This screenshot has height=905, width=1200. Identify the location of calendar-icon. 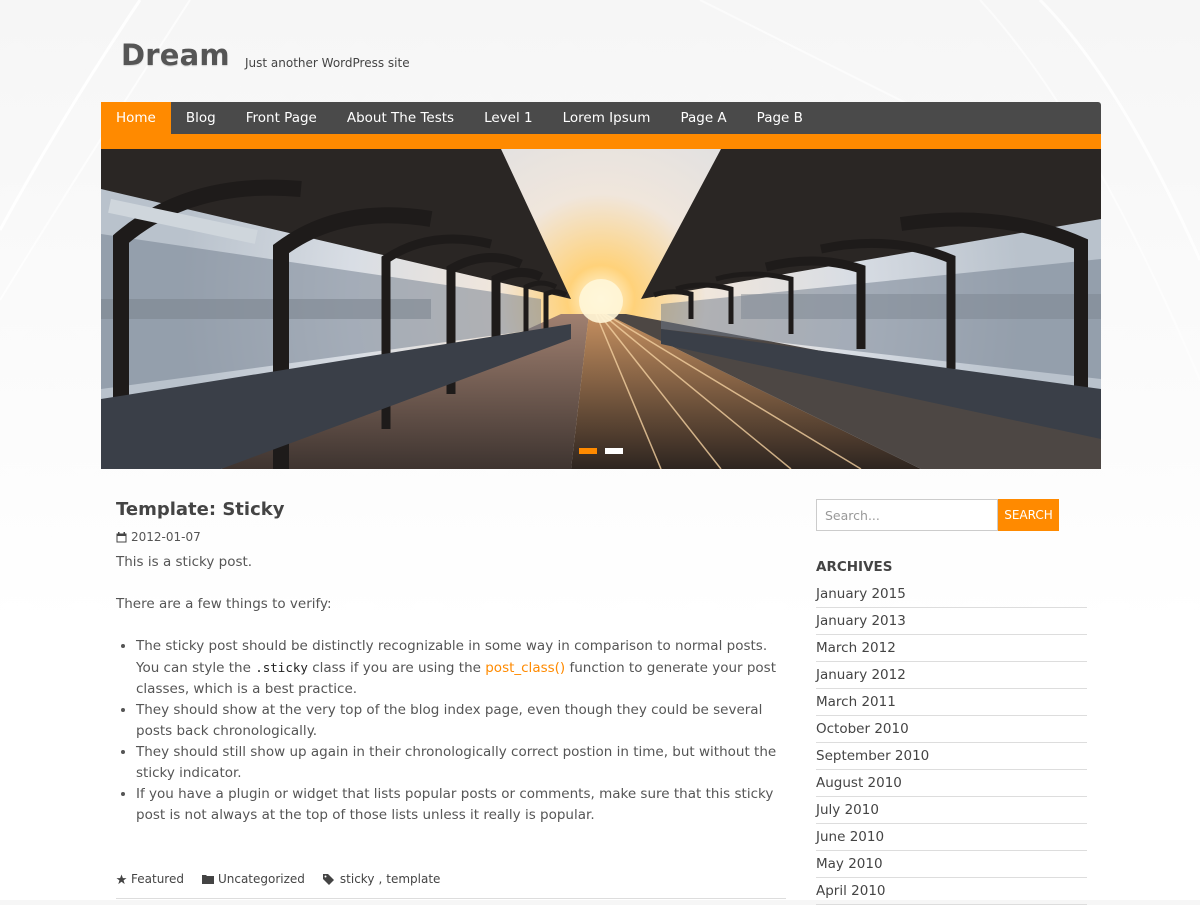
(121, 537).